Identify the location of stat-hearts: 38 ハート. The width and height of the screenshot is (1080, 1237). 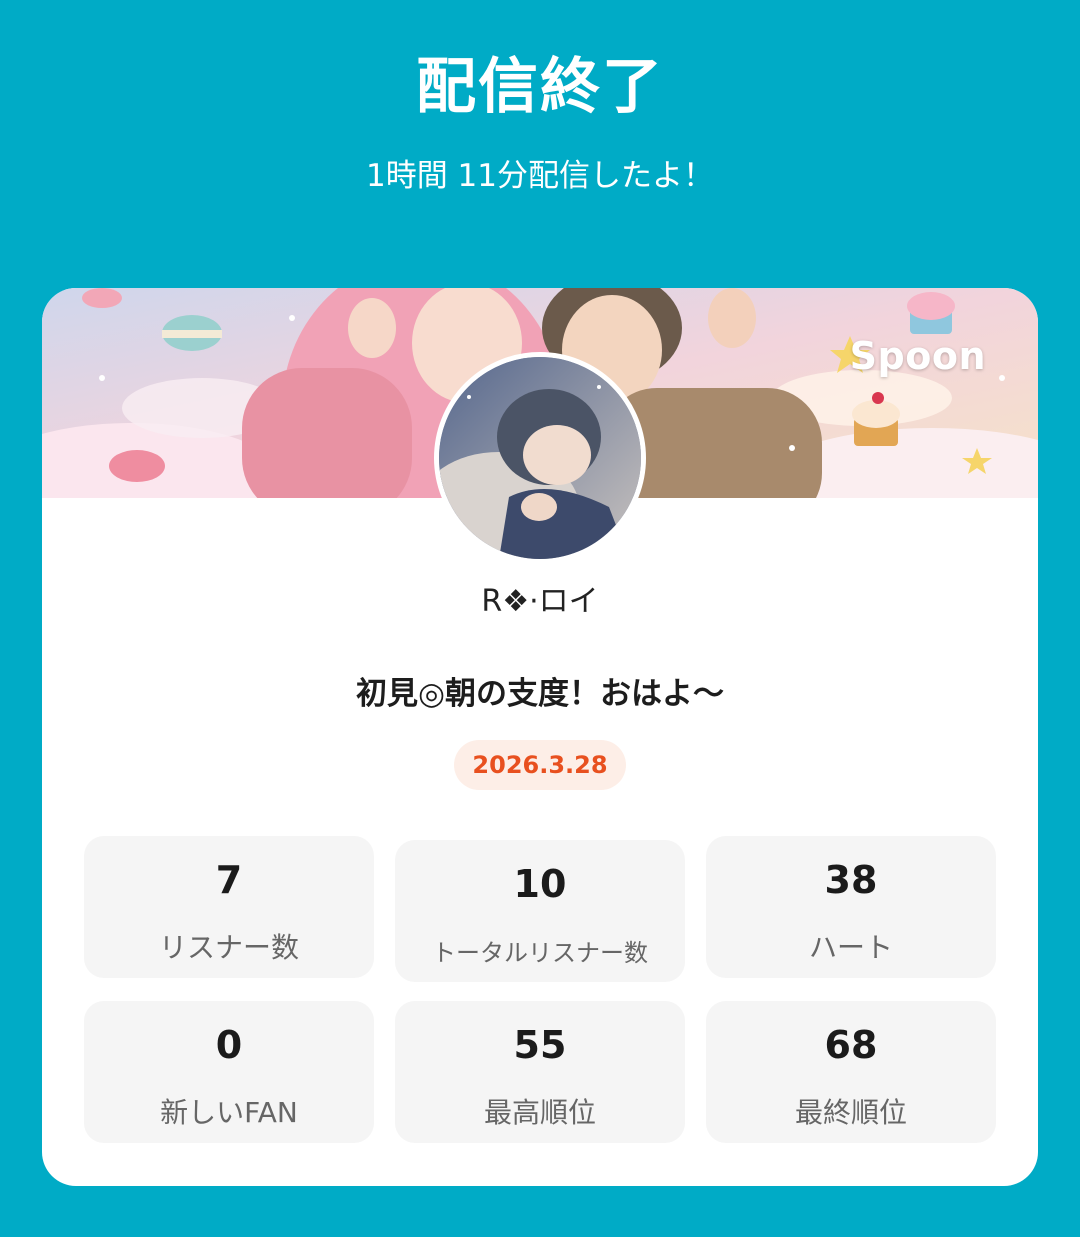
(851, 907).